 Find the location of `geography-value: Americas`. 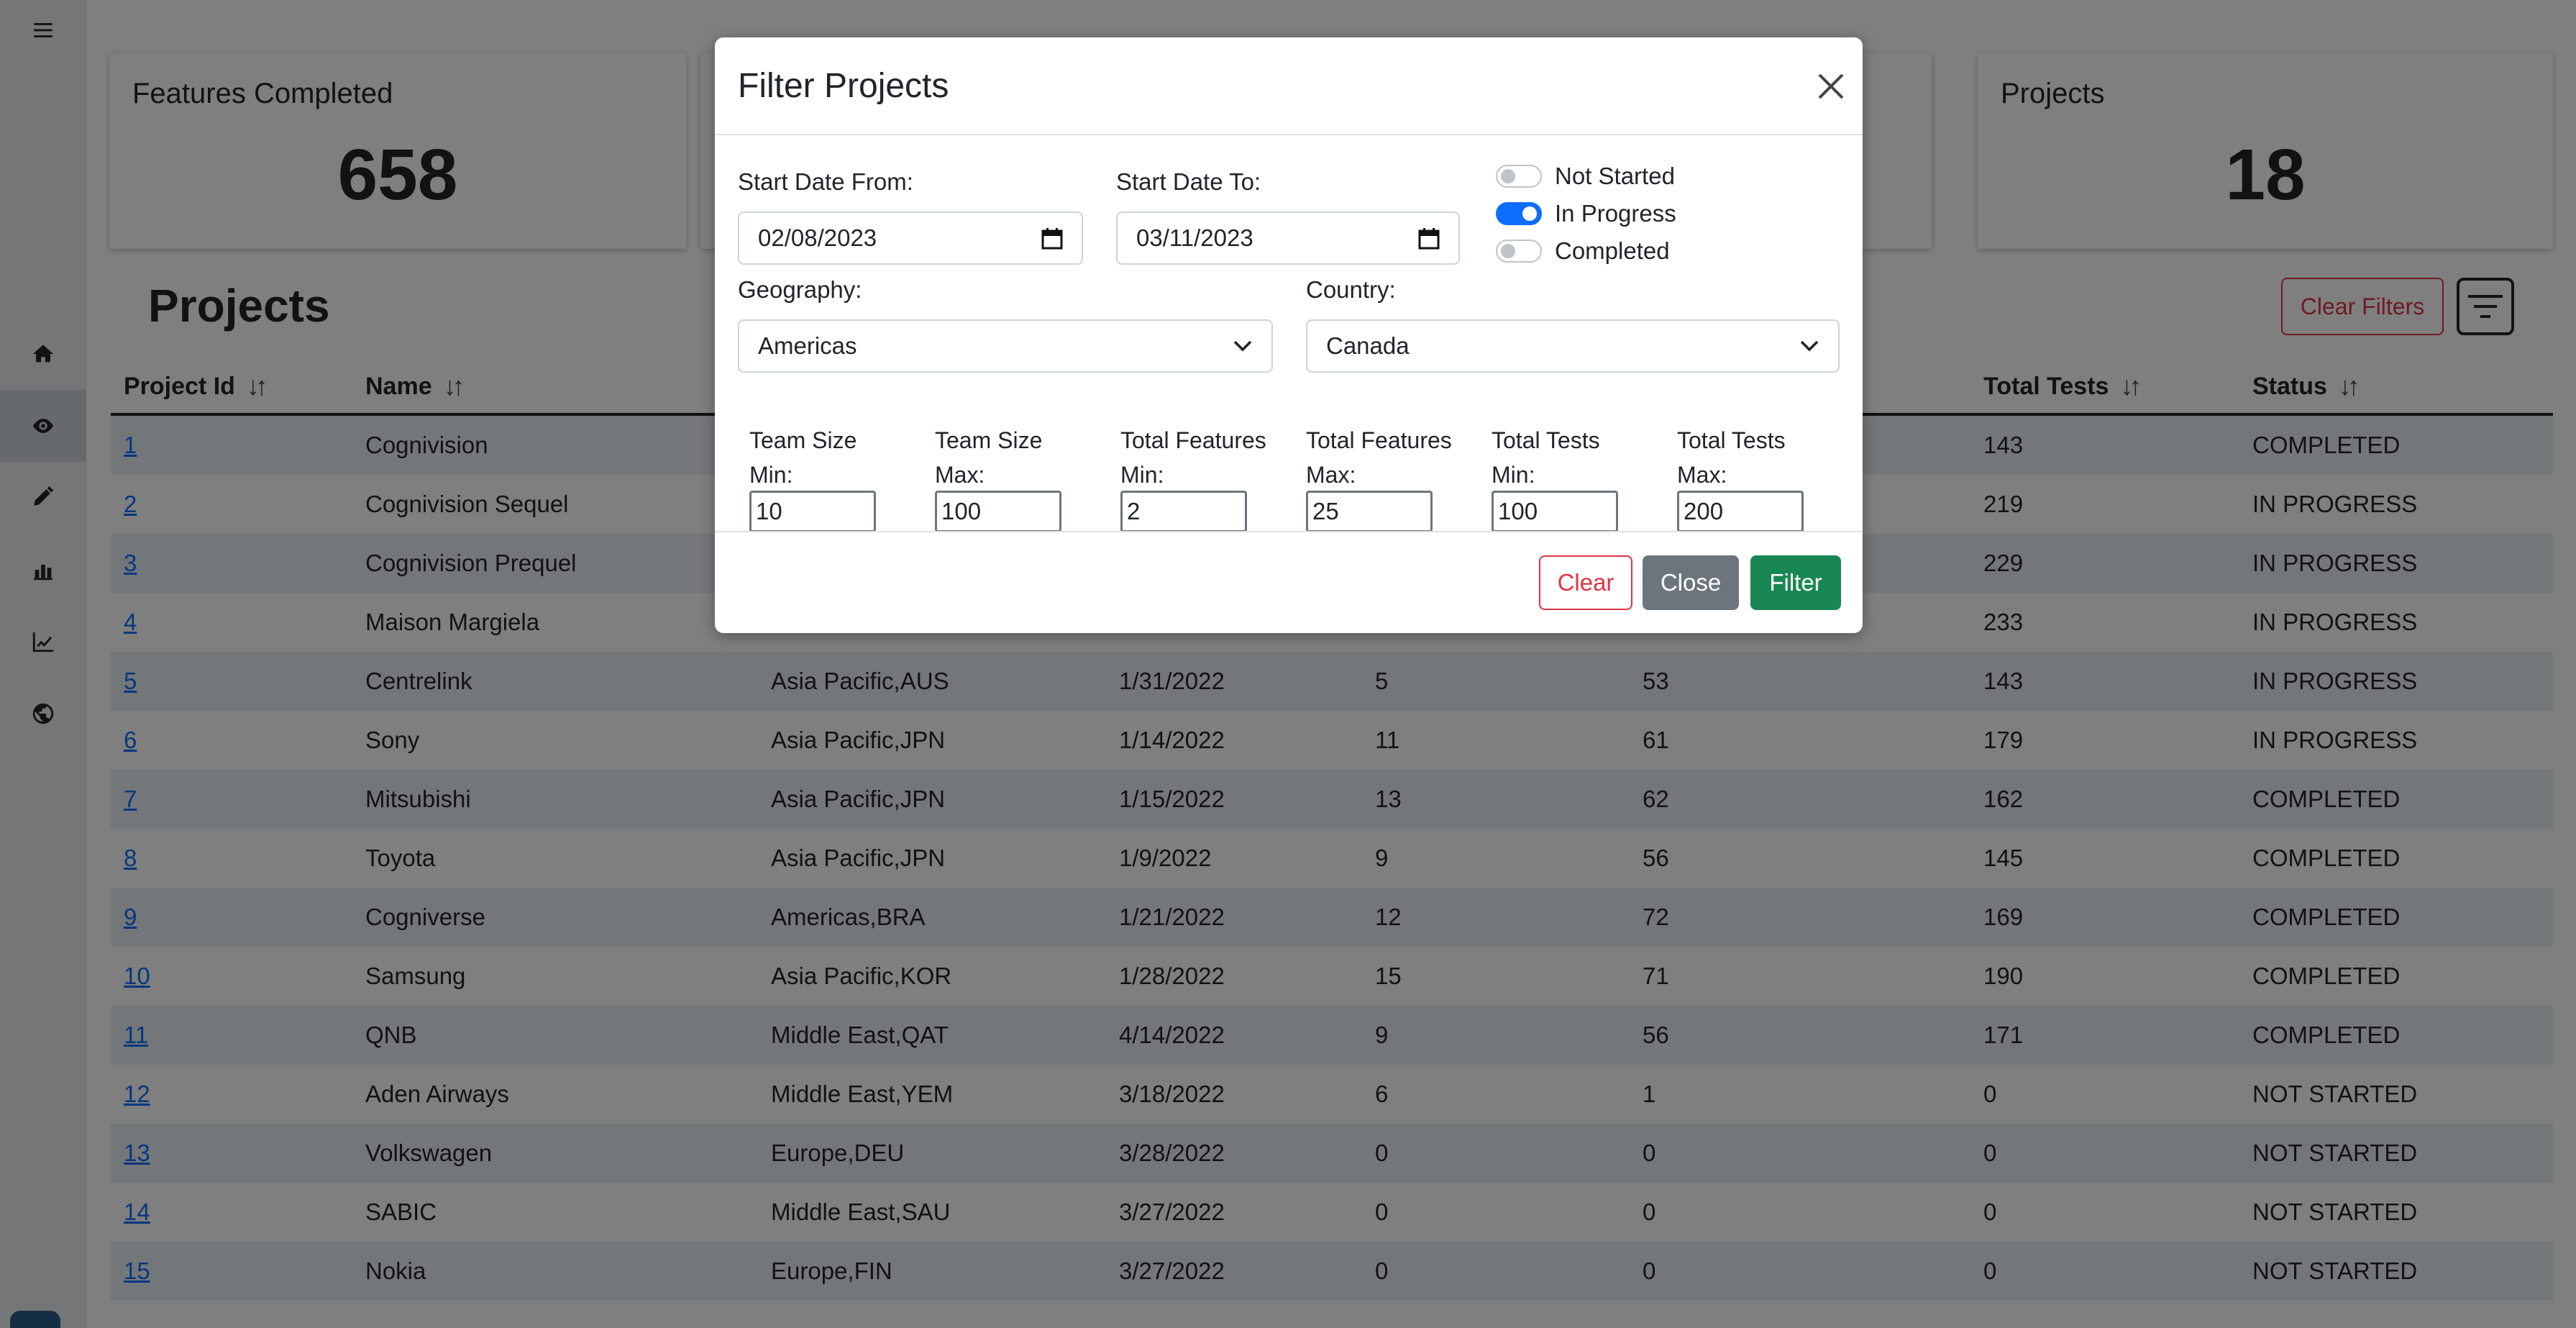

geography-value: Americas is located at coordinates (807, 345).